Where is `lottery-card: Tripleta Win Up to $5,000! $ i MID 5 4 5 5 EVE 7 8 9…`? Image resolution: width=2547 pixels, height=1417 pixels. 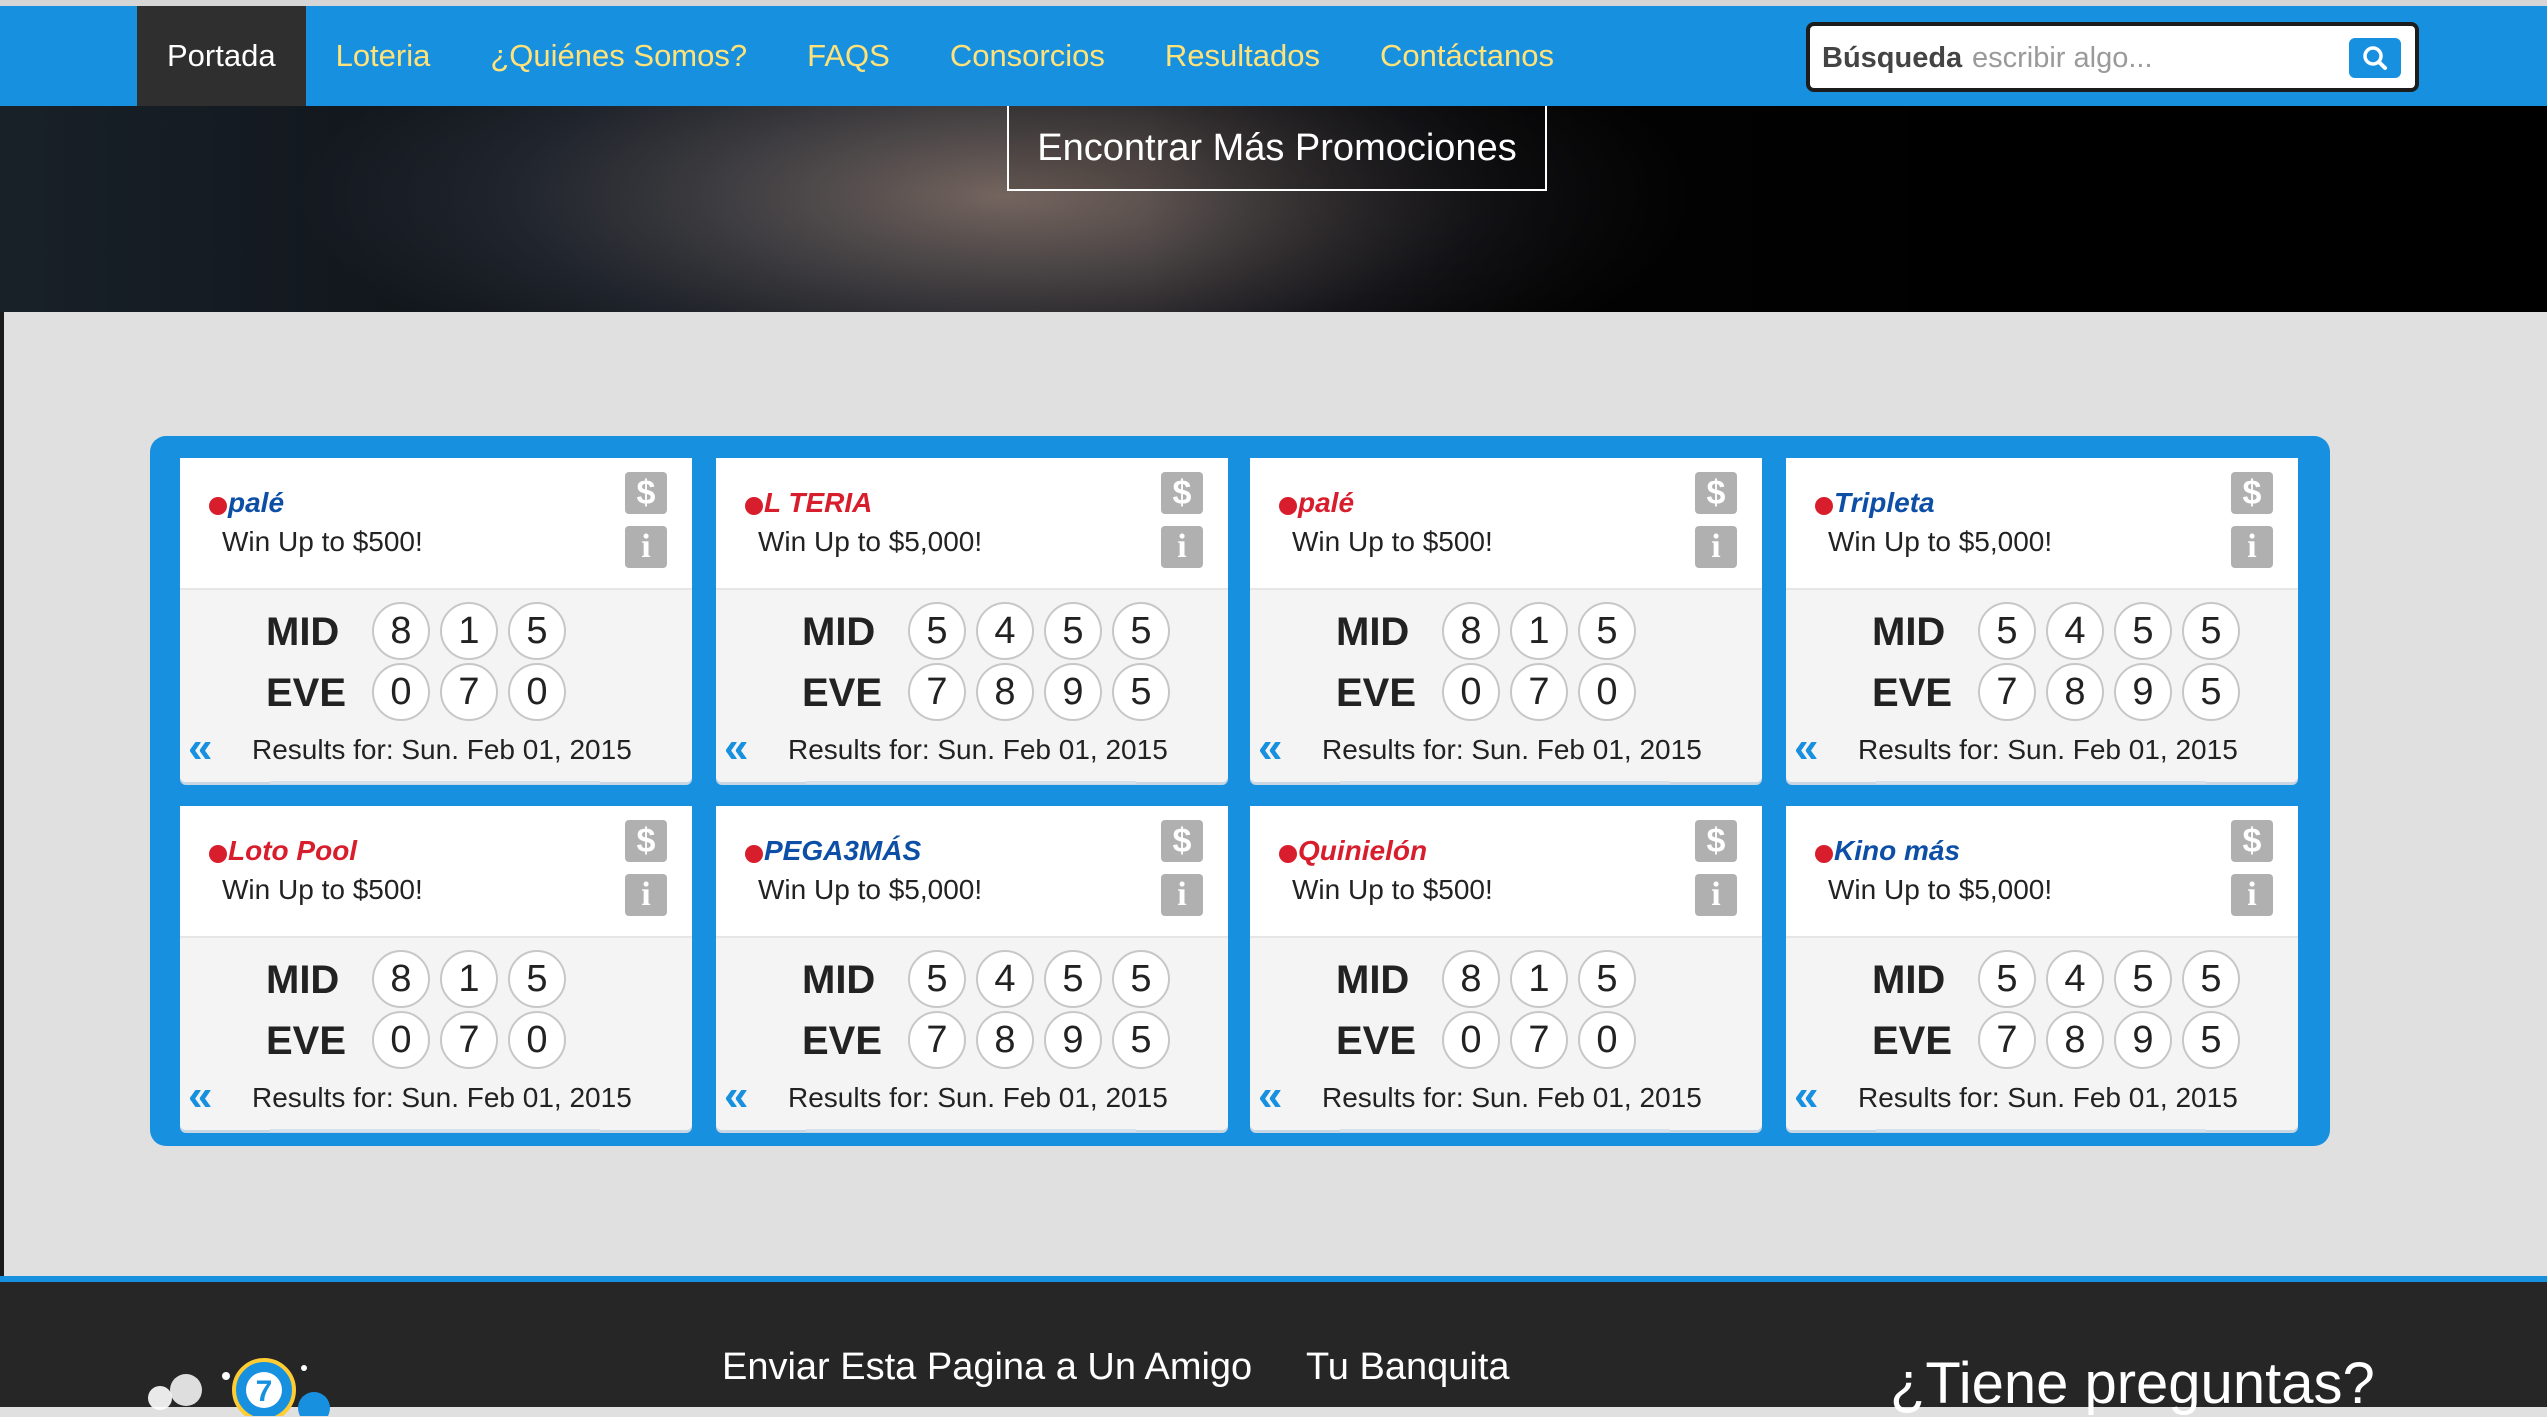
lottery-card: Tripleta Win Up to $5,000! $ i MID 5 4 5 5 EVE 7 8 9… is located at coordinates (2042, 621).